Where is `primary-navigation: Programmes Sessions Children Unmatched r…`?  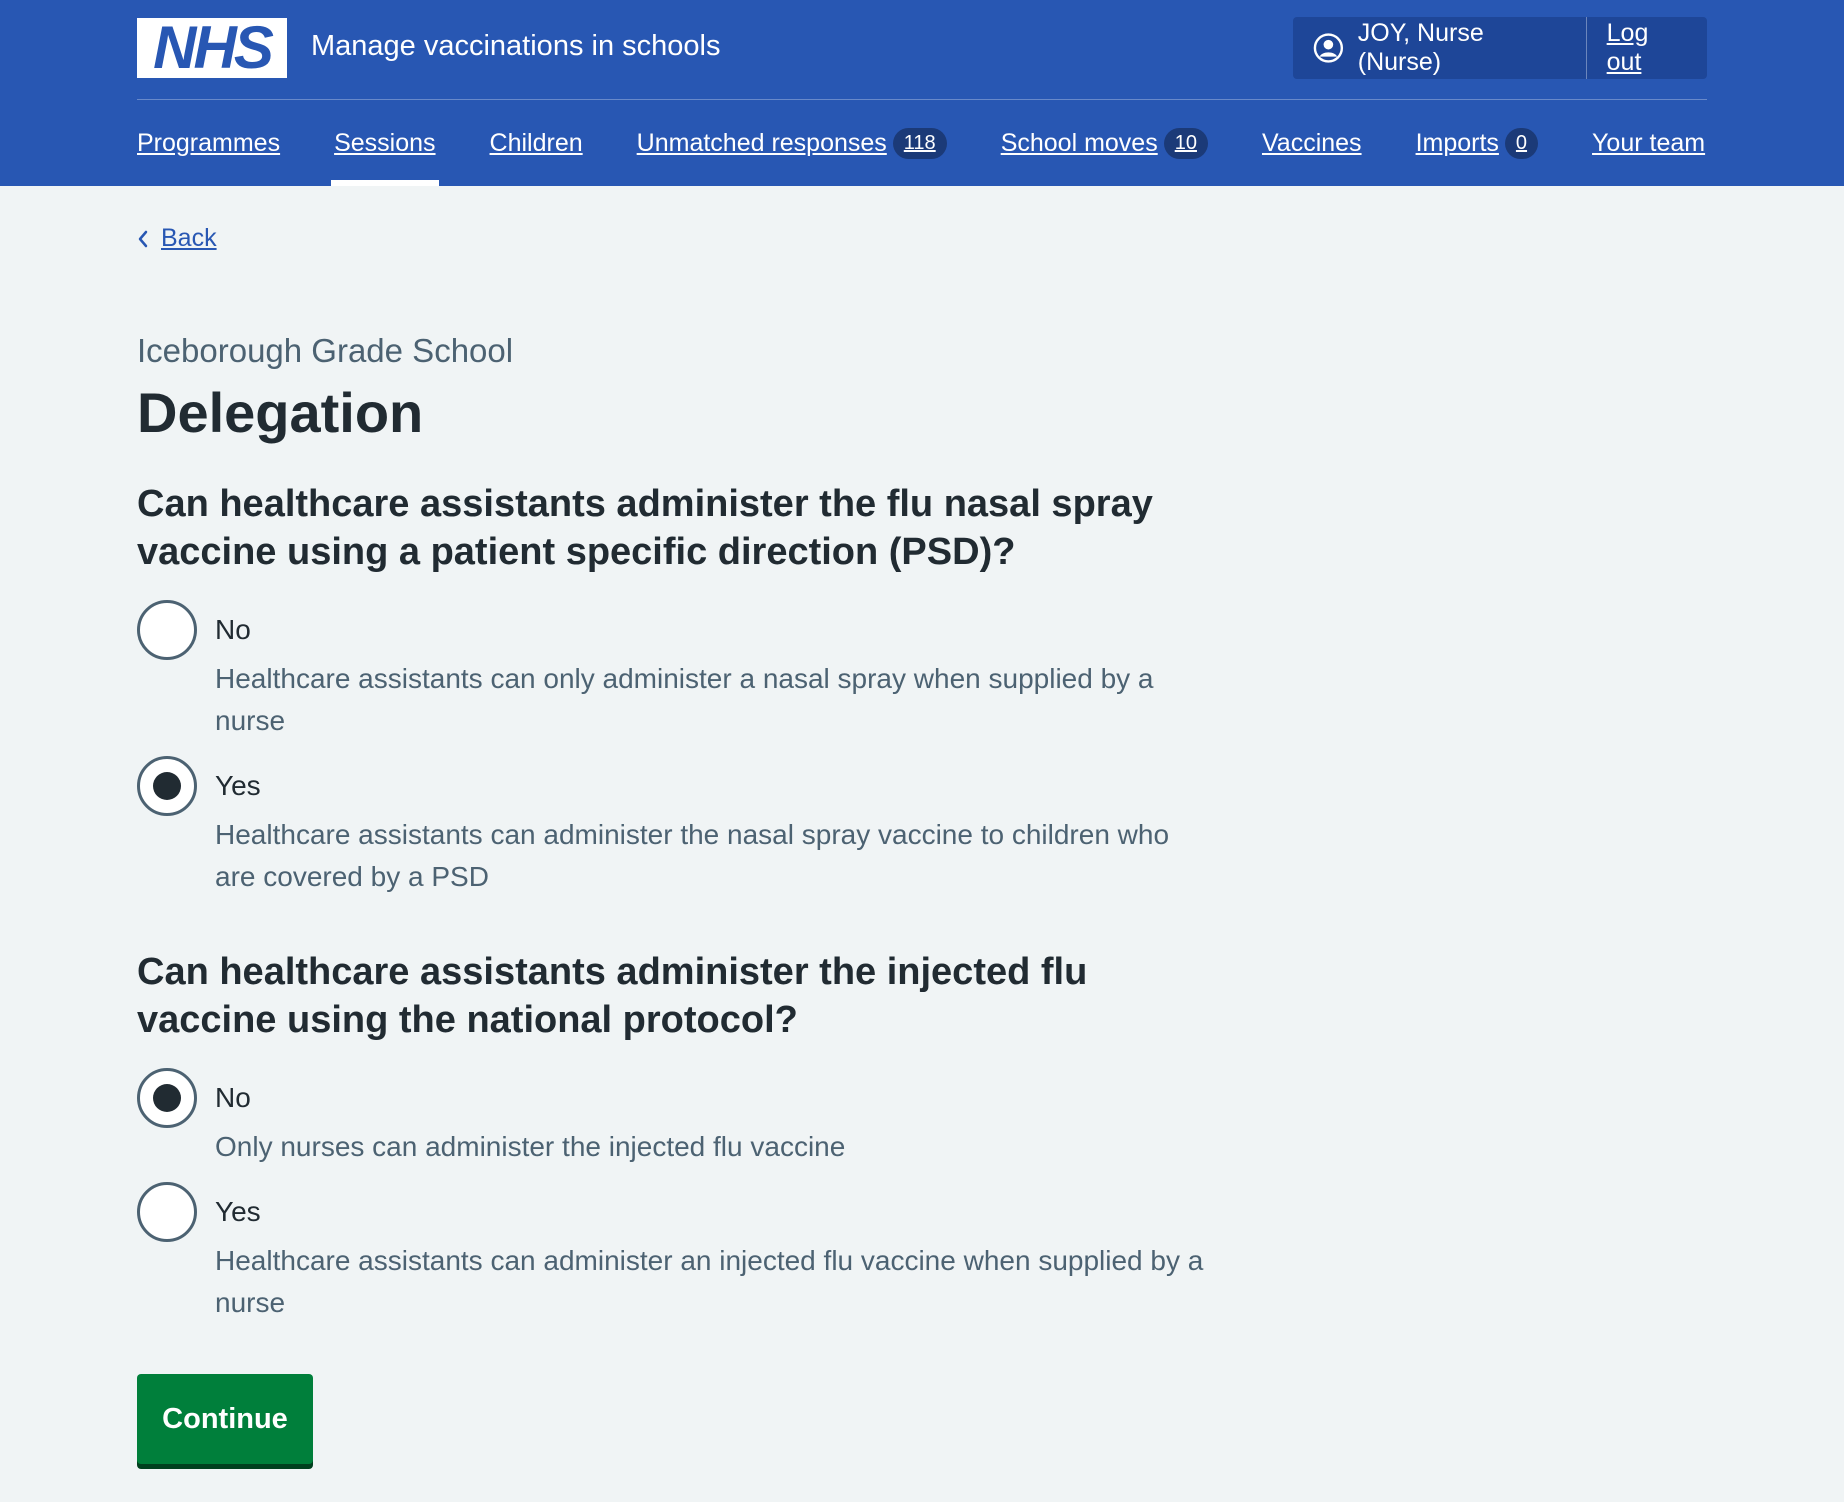
primary-navigation: Programmes Sessions Children Unmatched r… is located at coordinates (948, 143).